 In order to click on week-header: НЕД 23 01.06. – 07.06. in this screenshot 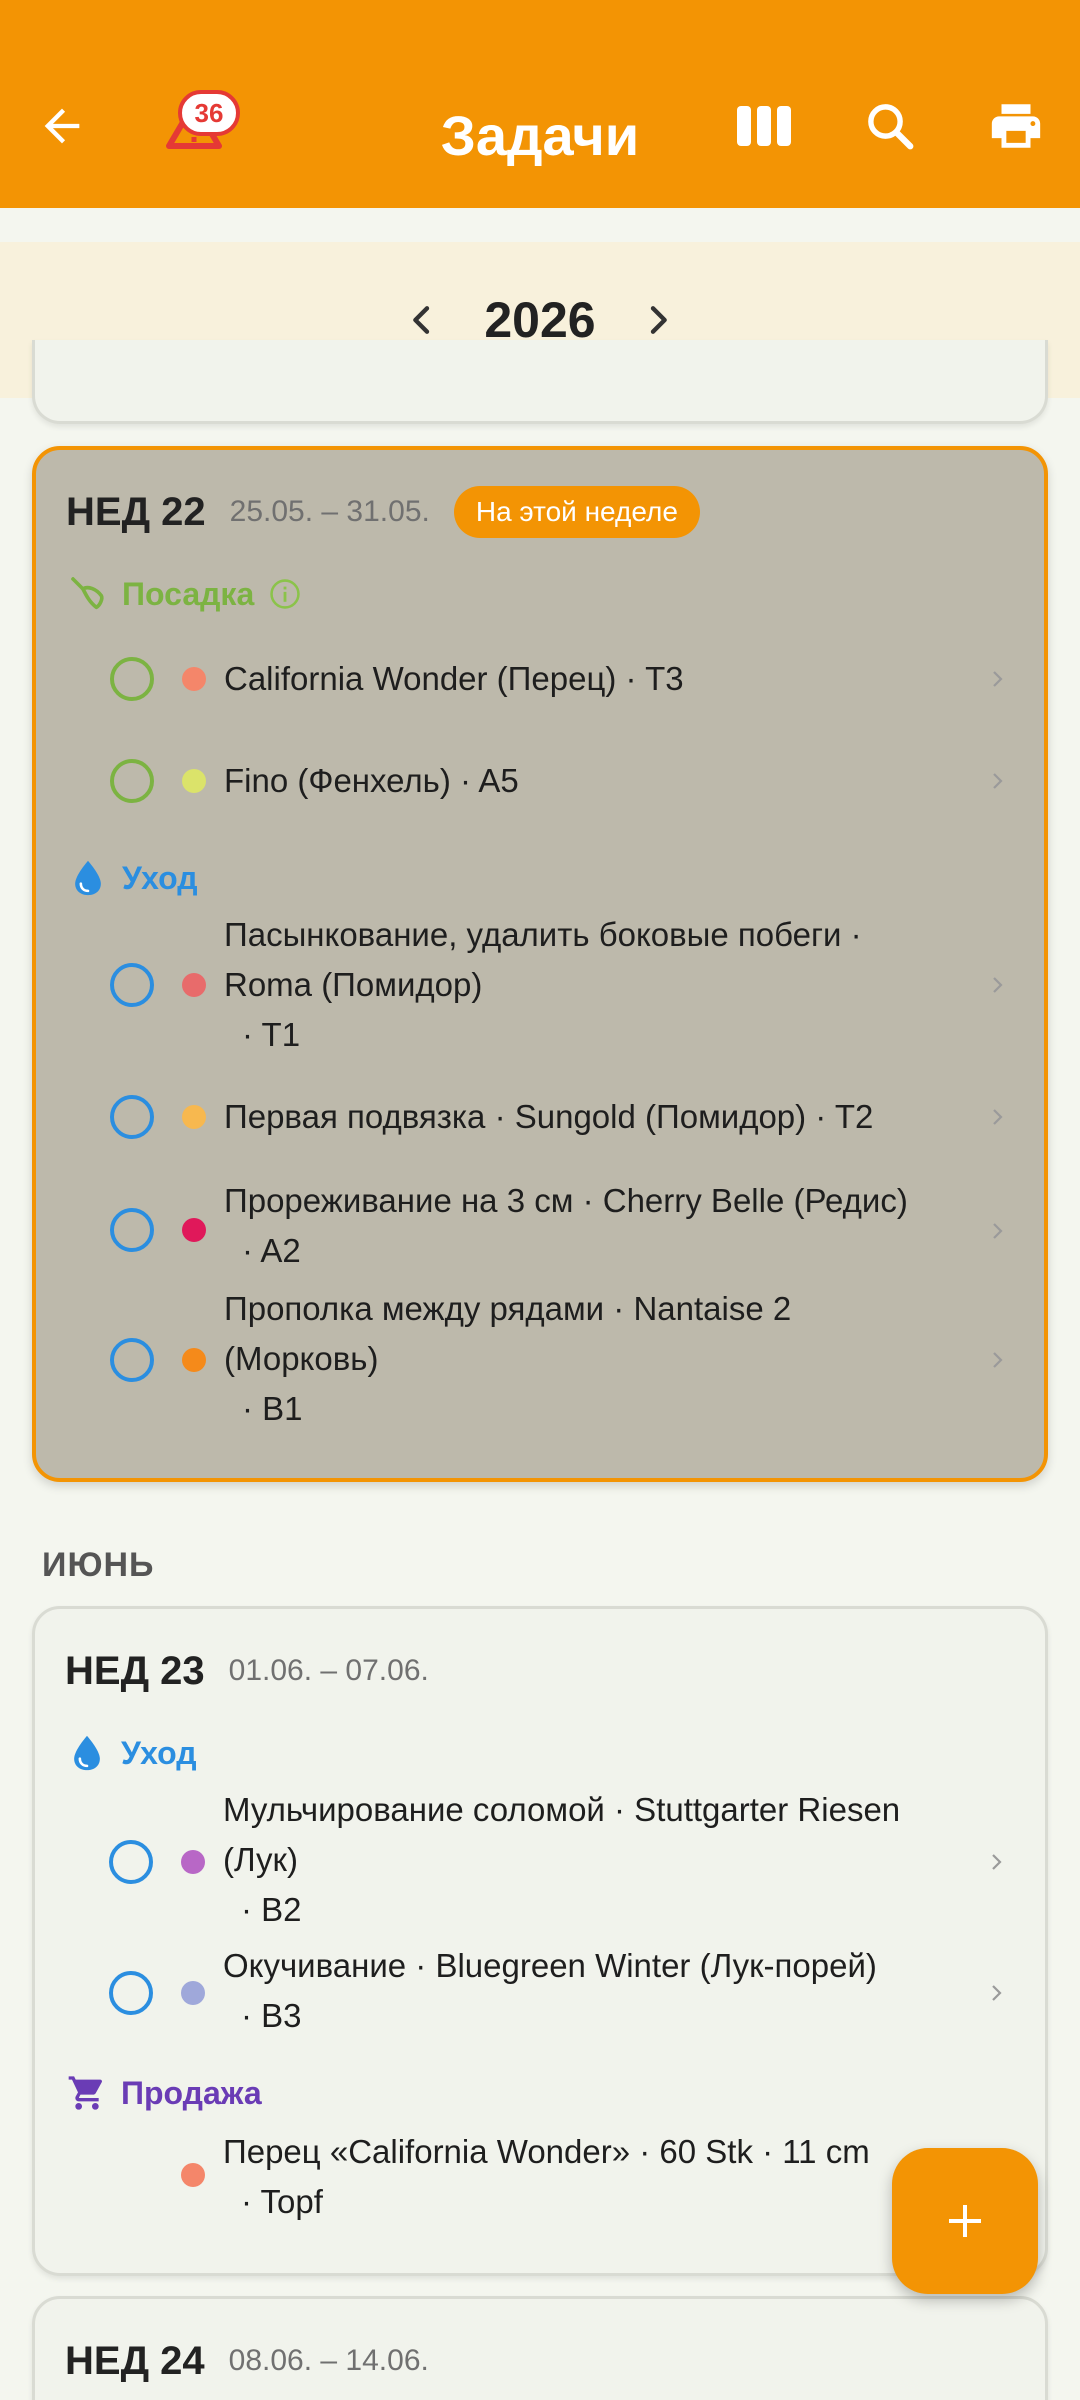, I will do `click(247, 1671)`.